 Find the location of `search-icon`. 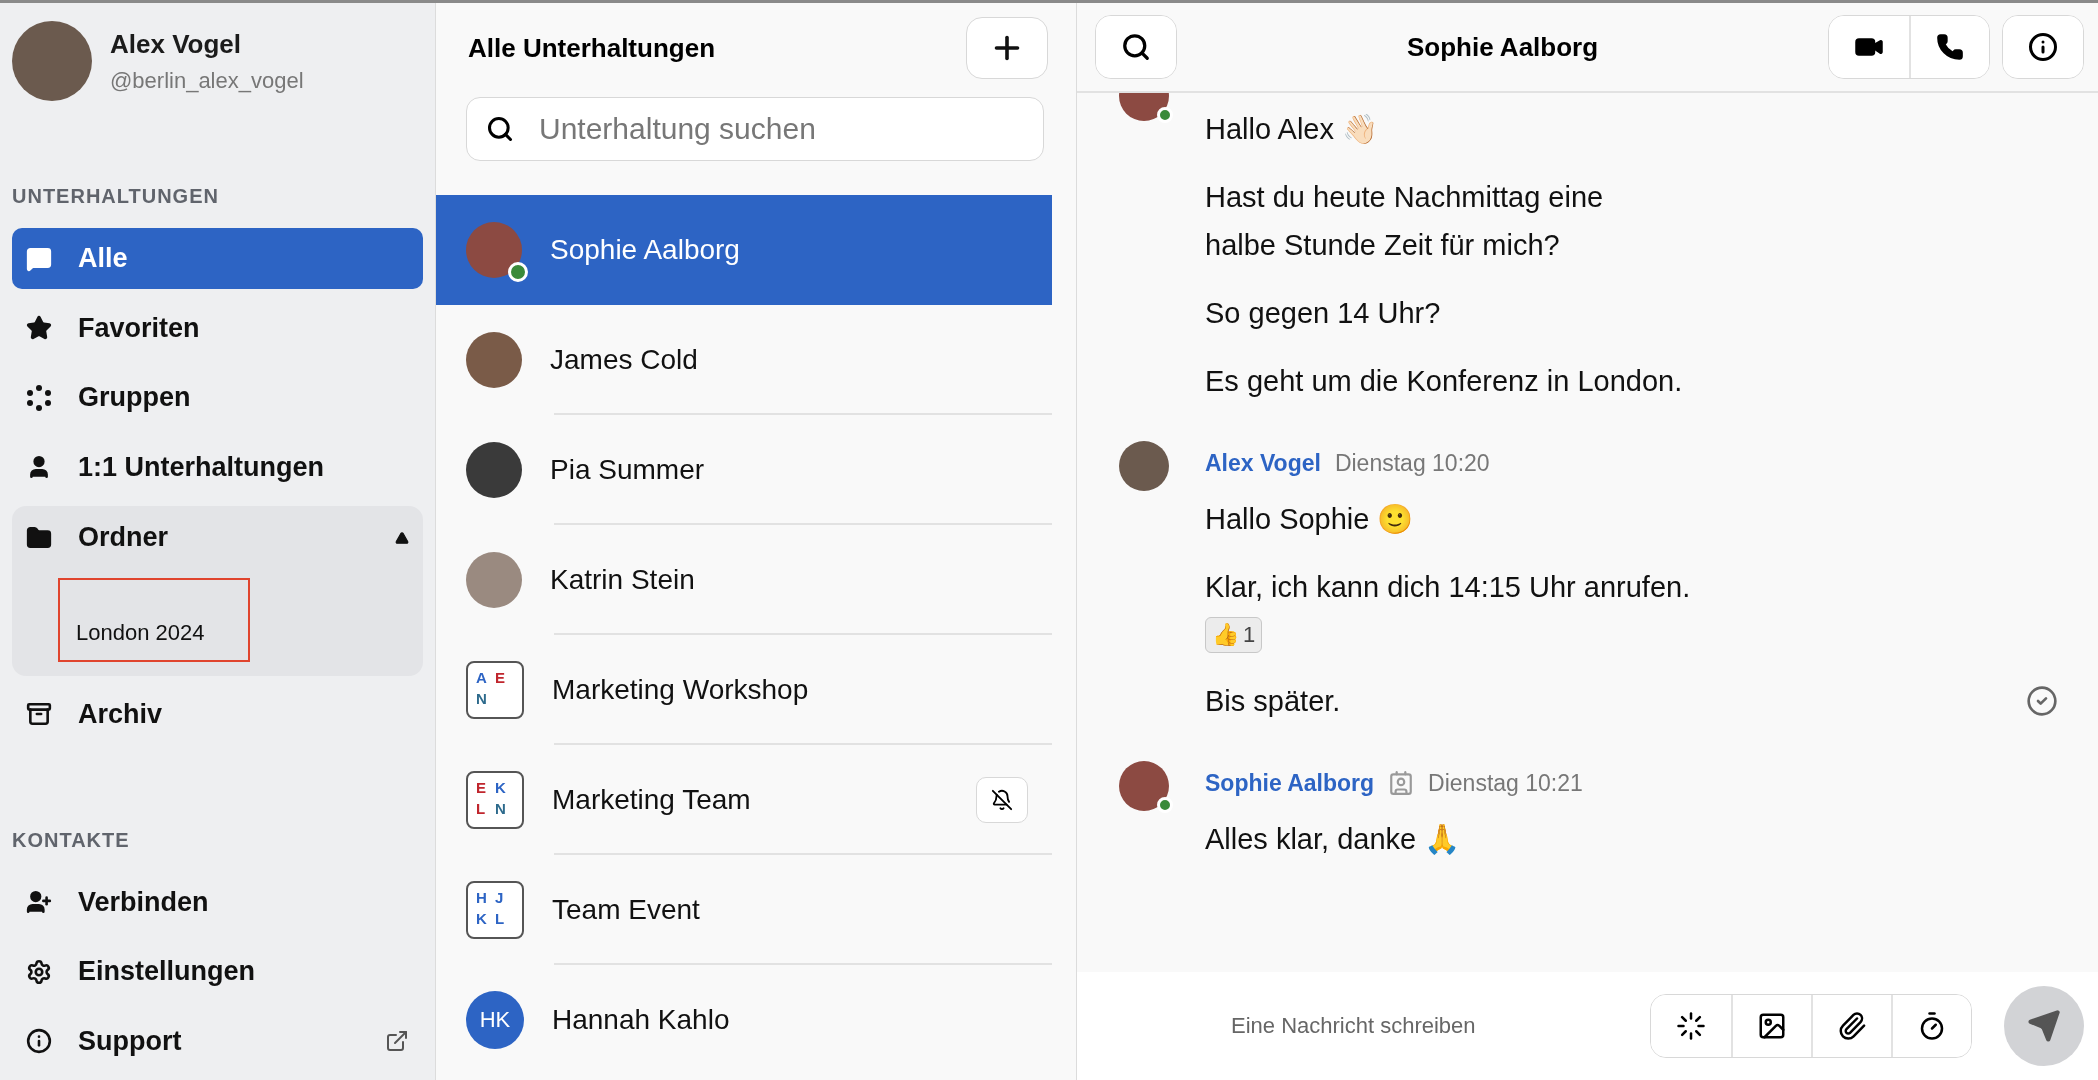

search-icon is located at coordinates (1136, 47).